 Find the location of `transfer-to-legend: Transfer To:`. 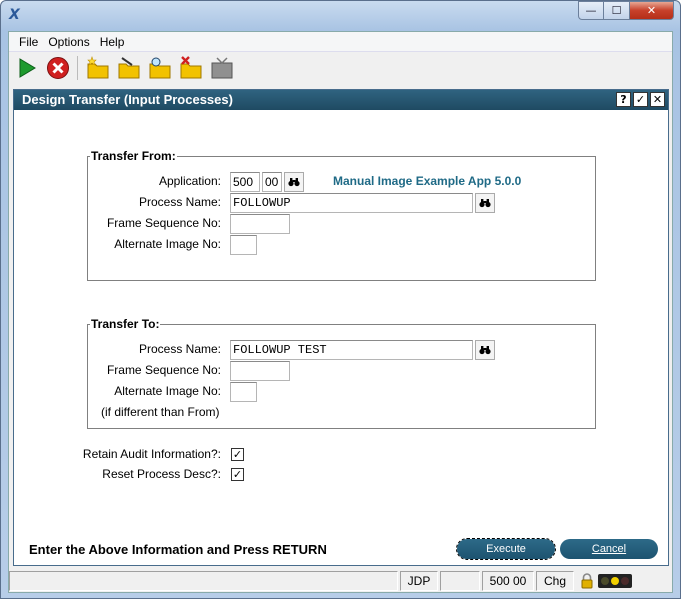

transfer-to-legend: Transfer To: is located at coordinates (125, 324).